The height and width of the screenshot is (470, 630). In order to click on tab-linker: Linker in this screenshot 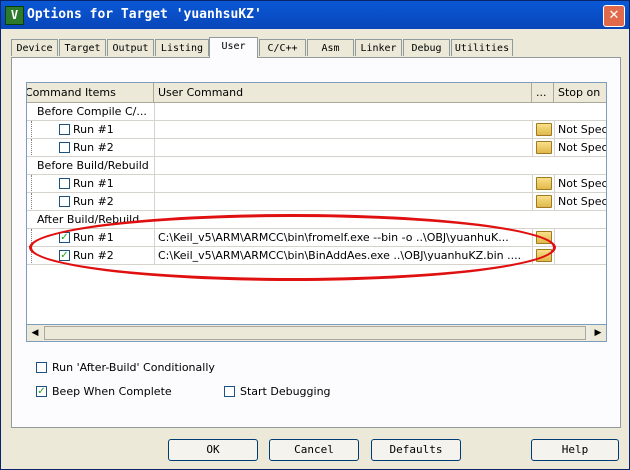, I will do `click(378, 47)`.